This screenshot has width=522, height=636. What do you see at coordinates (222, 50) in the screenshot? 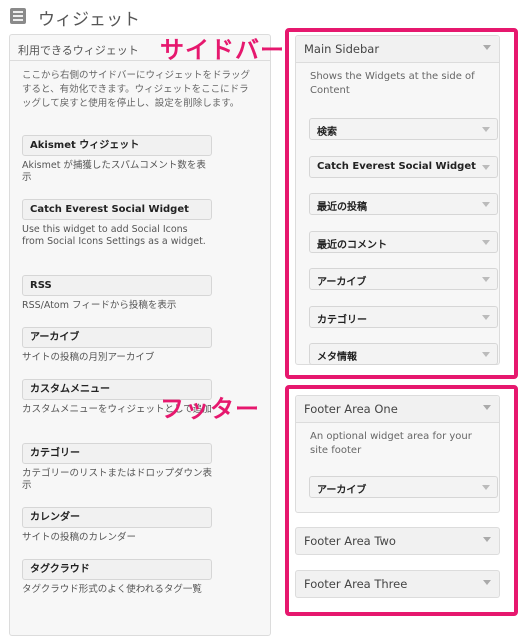
I see `sidebar-annotation: サイドバー` at bounding box center [222, 50].